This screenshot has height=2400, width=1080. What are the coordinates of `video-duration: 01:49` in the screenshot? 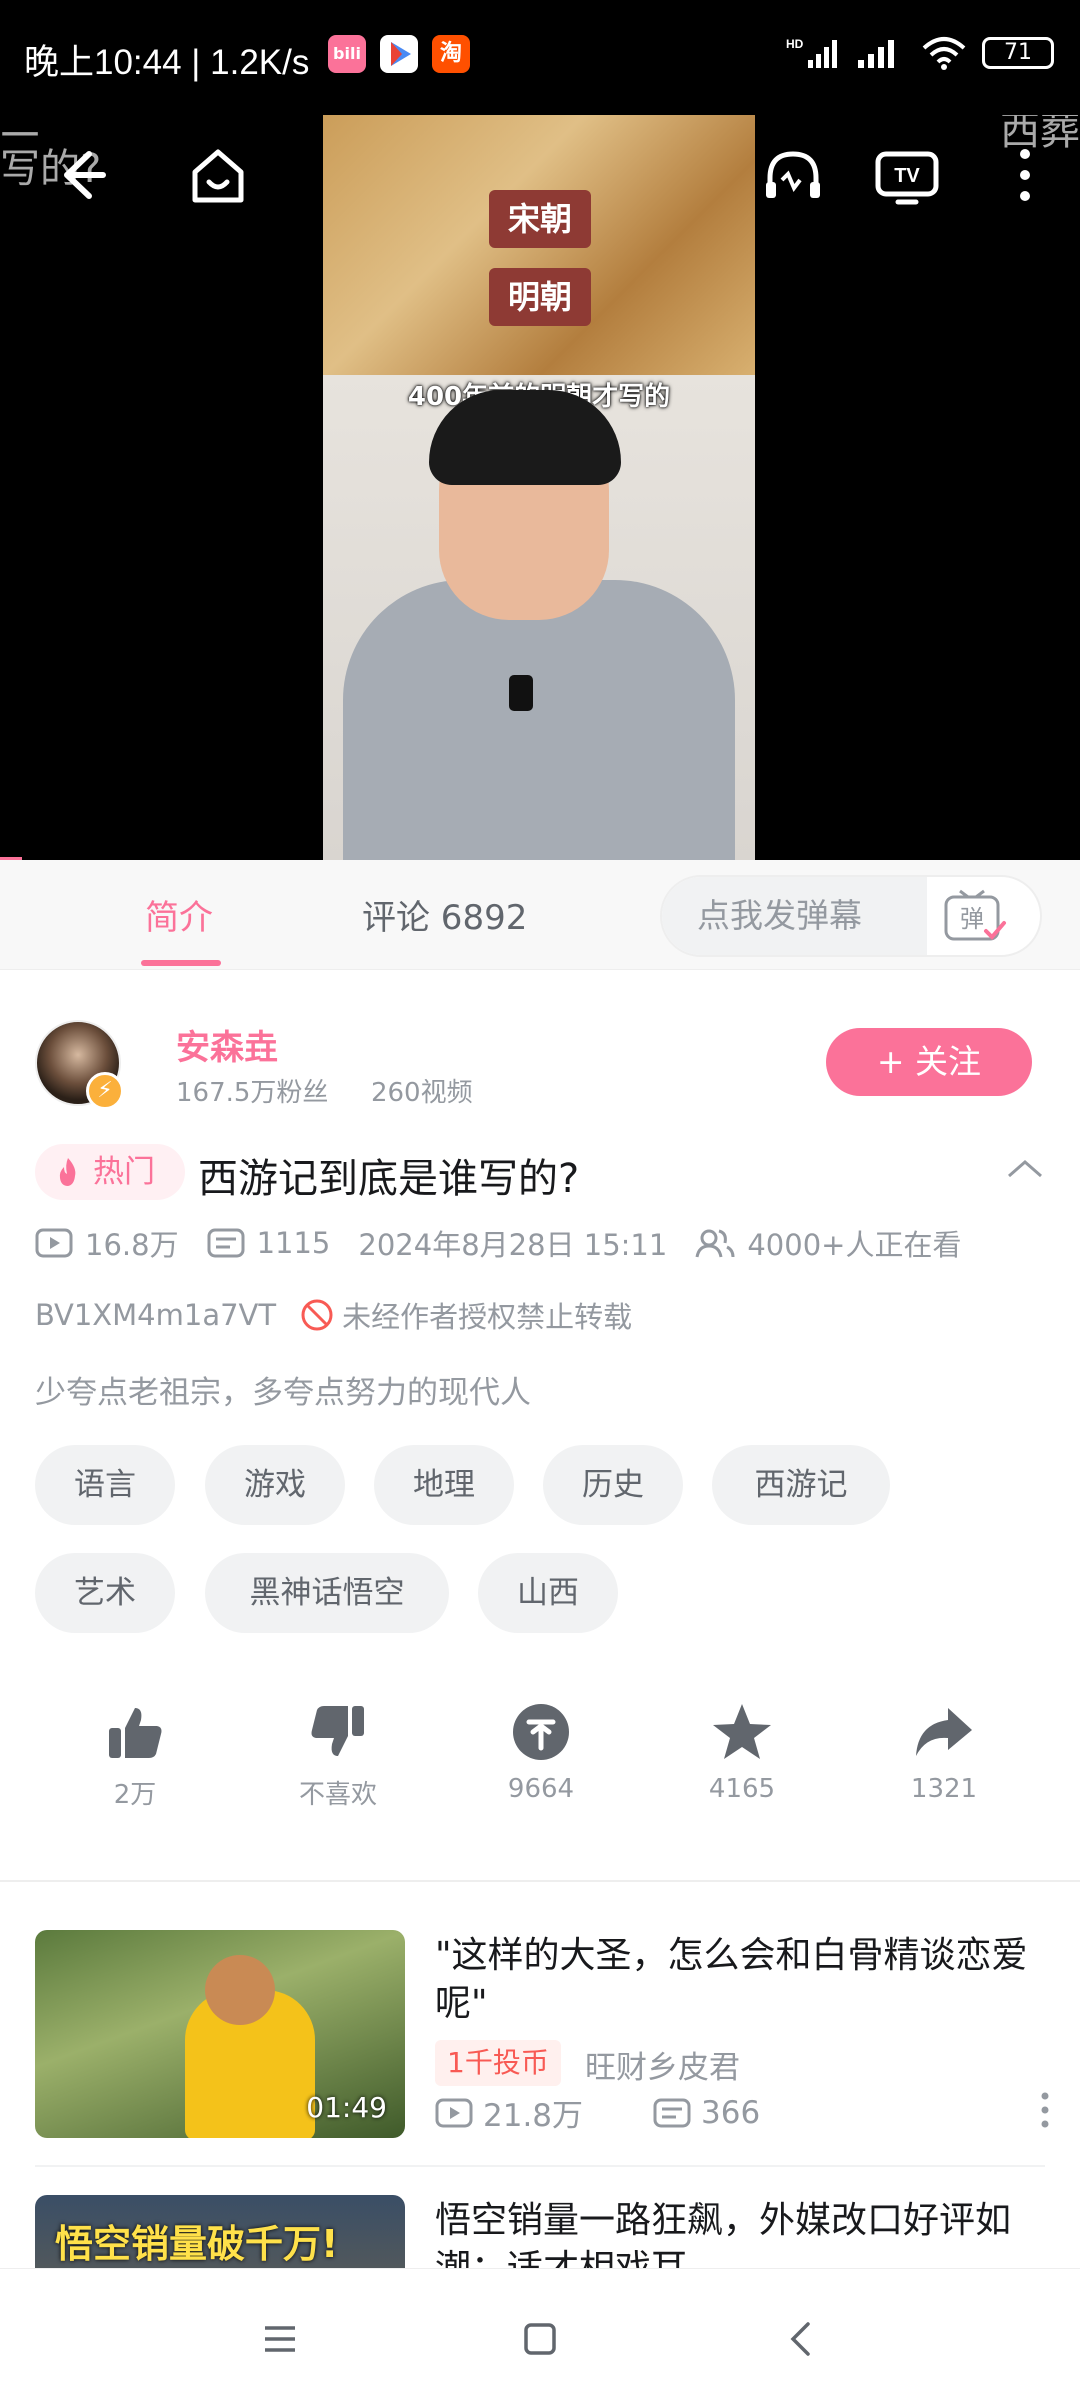 It's located at (346, 2107).